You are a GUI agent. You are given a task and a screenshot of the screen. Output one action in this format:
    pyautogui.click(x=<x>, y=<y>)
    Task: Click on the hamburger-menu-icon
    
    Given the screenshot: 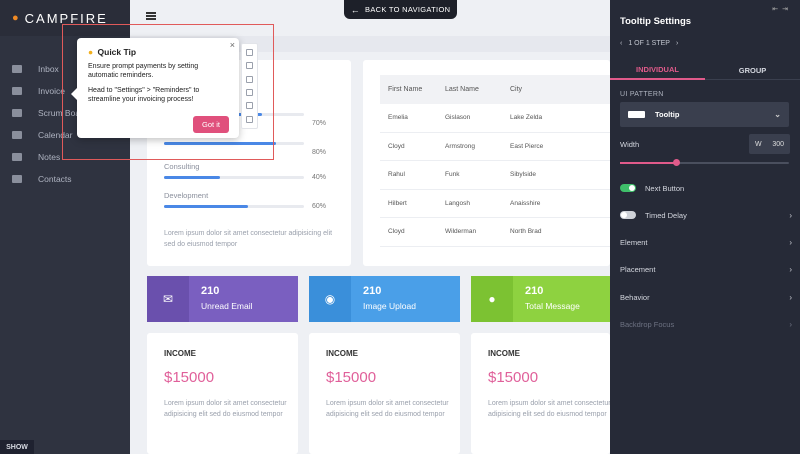 What is the action you would take?
    pyautogui.click(x=151, y=16)
    